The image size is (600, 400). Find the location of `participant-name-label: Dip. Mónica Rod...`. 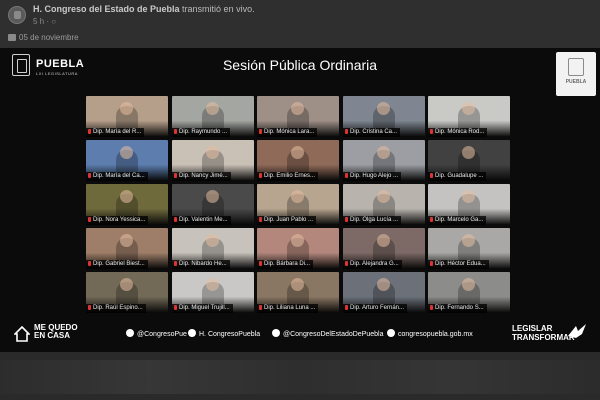

participant-name-label: Dip. Mónica Rod... is located at coordinates (458, 132).